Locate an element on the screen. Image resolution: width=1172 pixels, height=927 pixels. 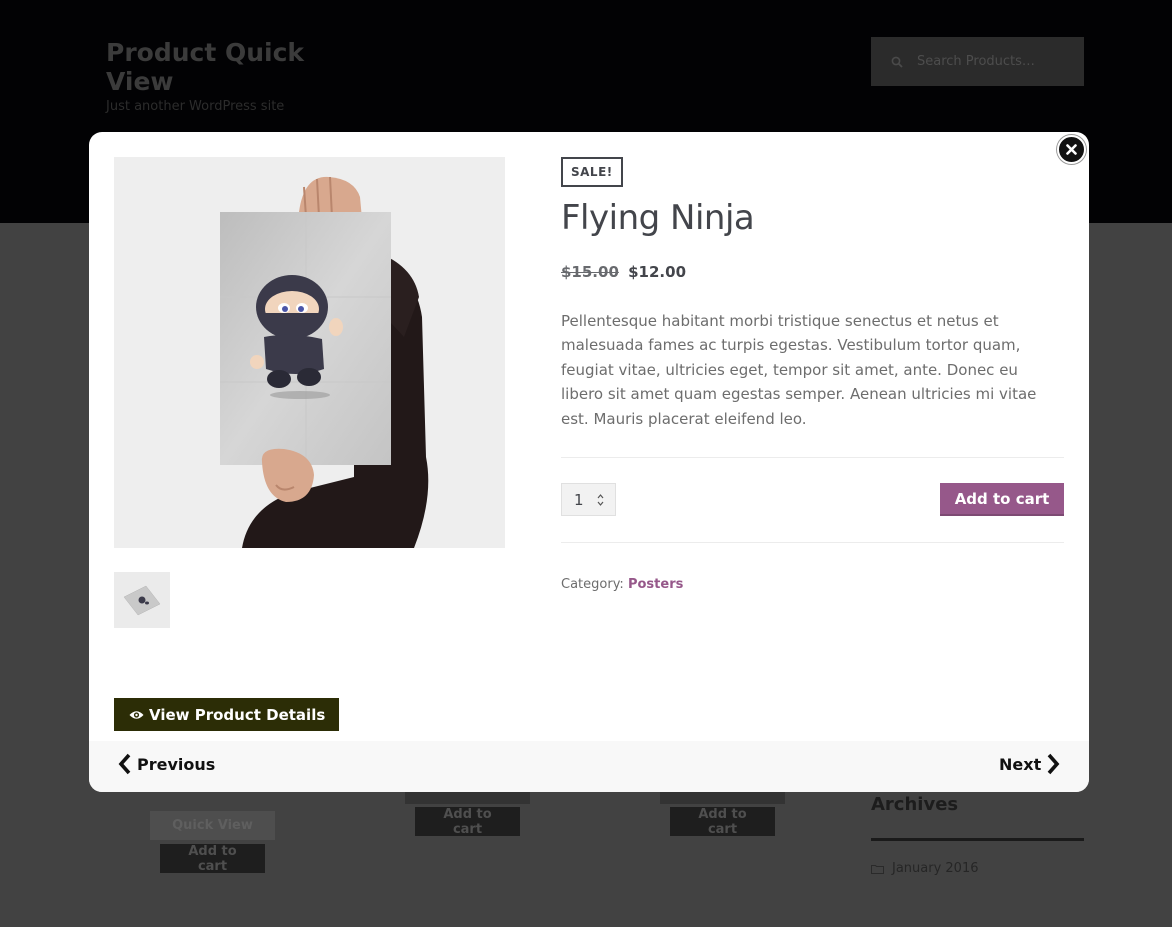
chevron-left-icon is located at coordinates (124, 764).